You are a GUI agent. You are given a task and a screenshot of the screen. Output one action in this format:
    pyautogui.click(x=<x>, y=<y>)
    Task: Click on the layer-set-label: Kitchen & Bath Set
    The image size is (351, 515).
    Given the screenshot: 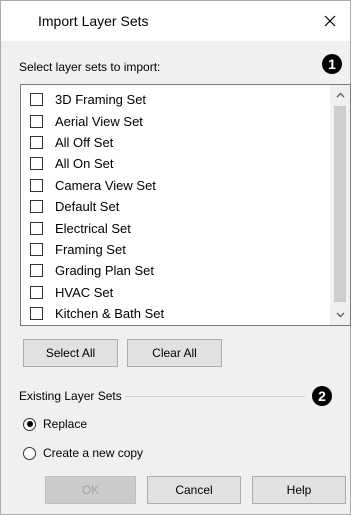 What is the action you would take?
    pyautogui.click(x=110, y=314)
    